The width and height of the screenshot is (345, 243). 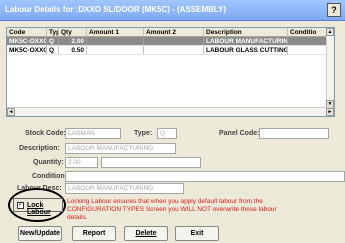 What do you see at coordinates (167, 133) in the screenshot?
I see `type-field: Q` at bounding box center [167, 133].